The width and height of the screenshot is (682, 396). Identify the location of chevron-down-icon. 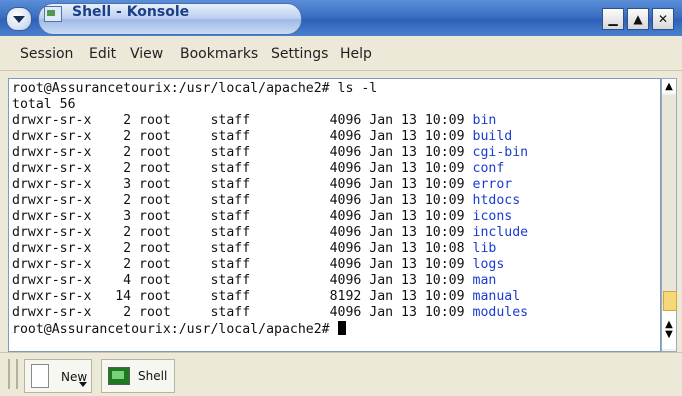
(19, 19).